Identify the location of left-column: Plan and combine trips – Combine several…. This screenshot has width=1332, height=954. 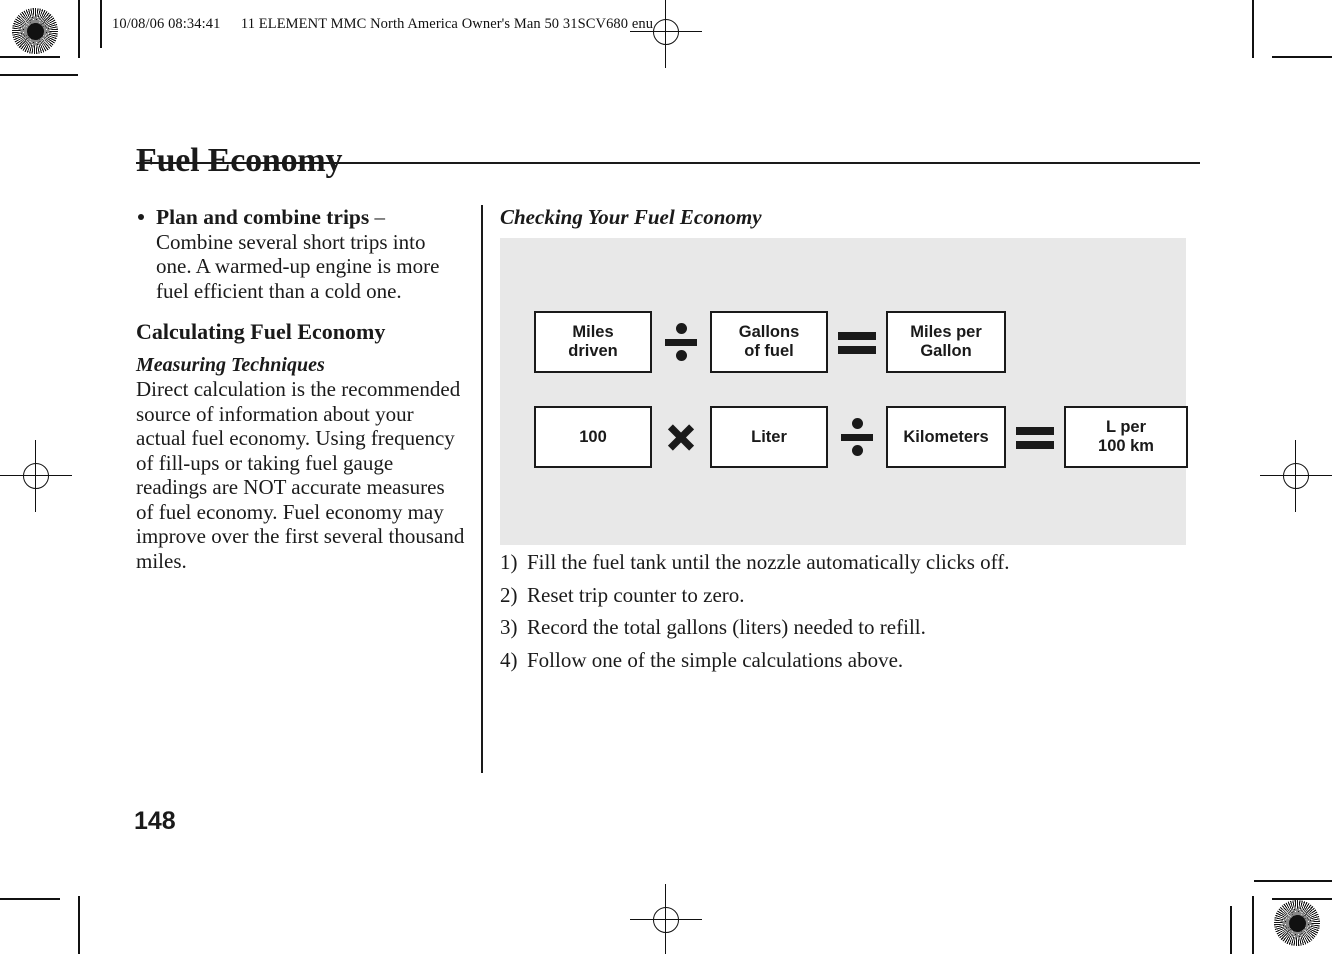
(301, 389).